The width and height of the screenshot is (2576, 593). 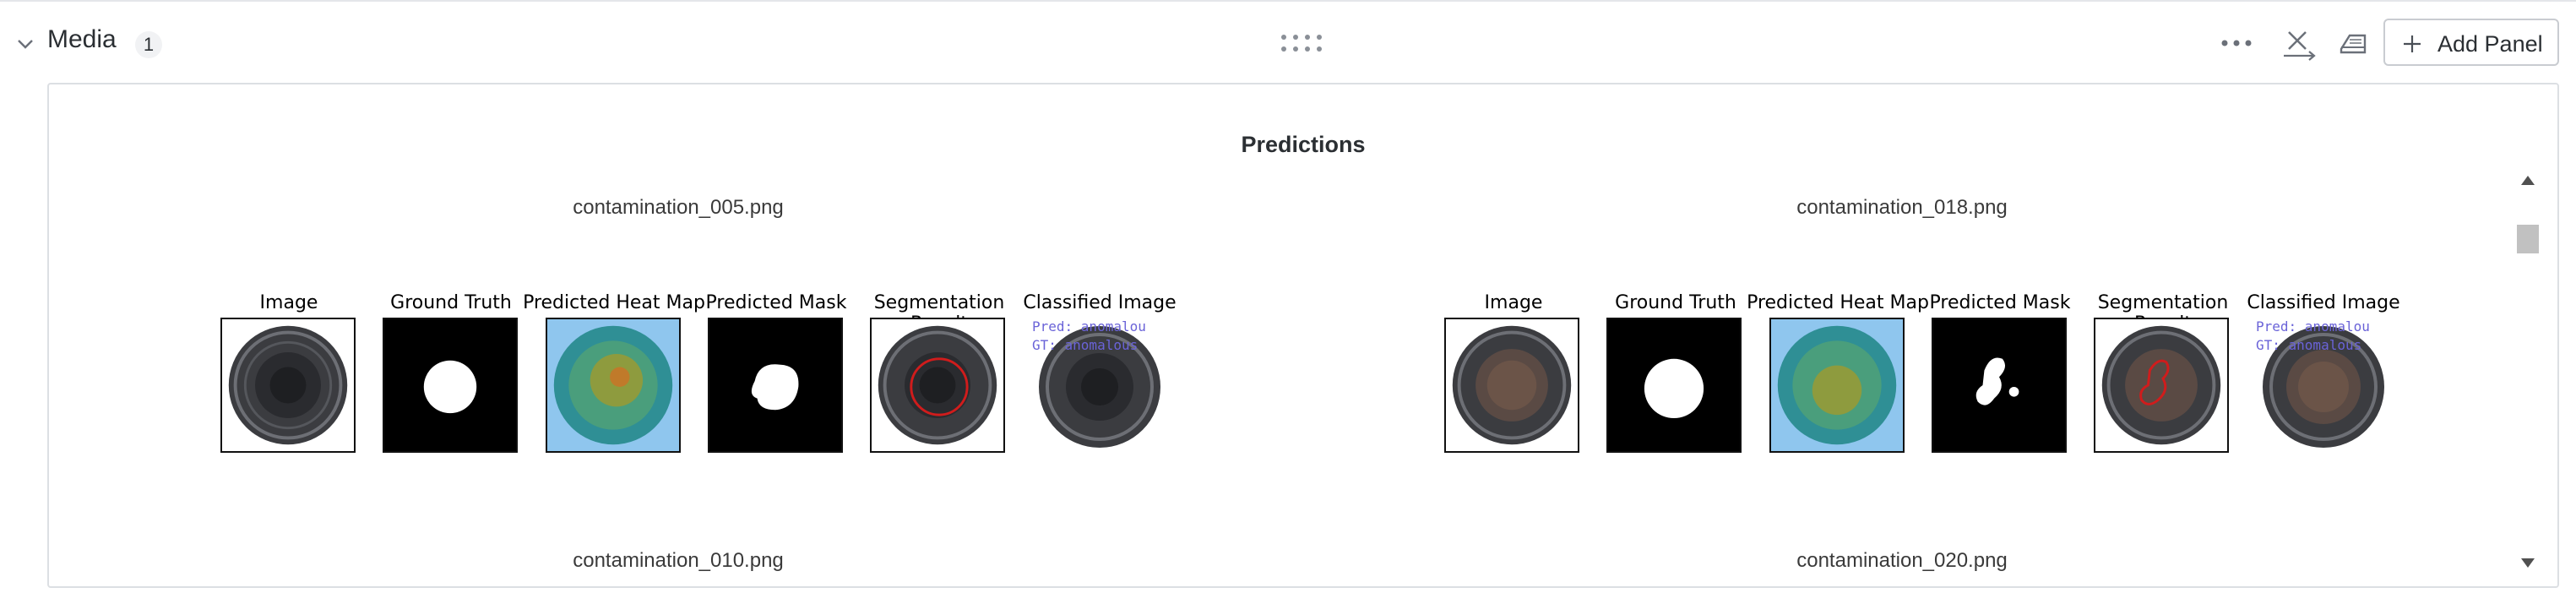 I want to click on vertical-scrollbar, so click(x=2528, y=372).